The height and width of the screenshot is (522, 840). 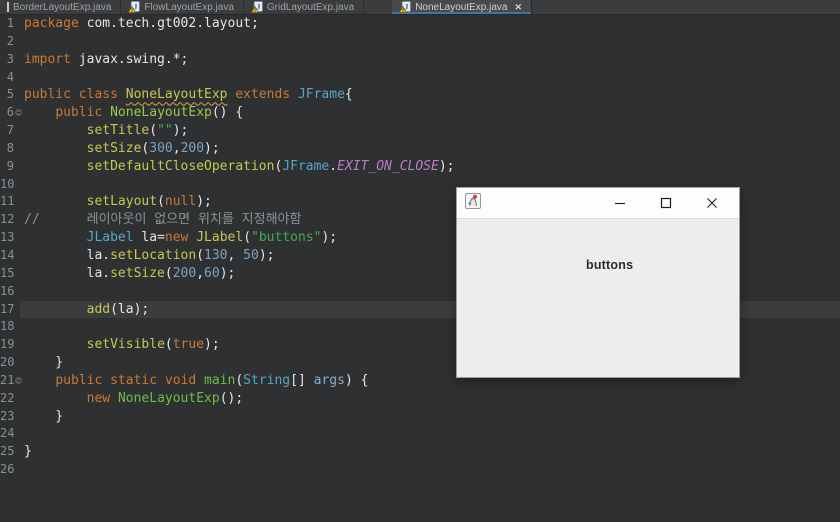 I want to click on code-line-8: 8 setSize(300,200);, so click(x=420, y=149).